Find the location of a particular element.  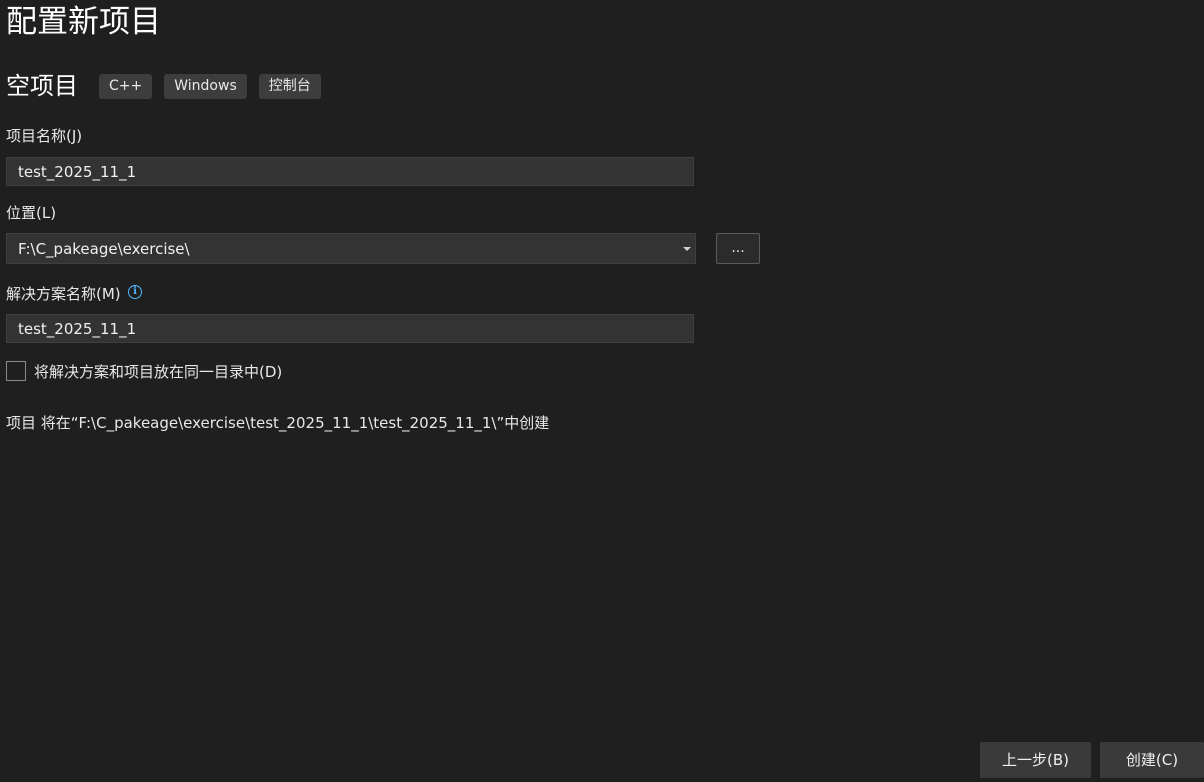

project-name-label: 项目名称(J) is located at coordinates (44, 136).